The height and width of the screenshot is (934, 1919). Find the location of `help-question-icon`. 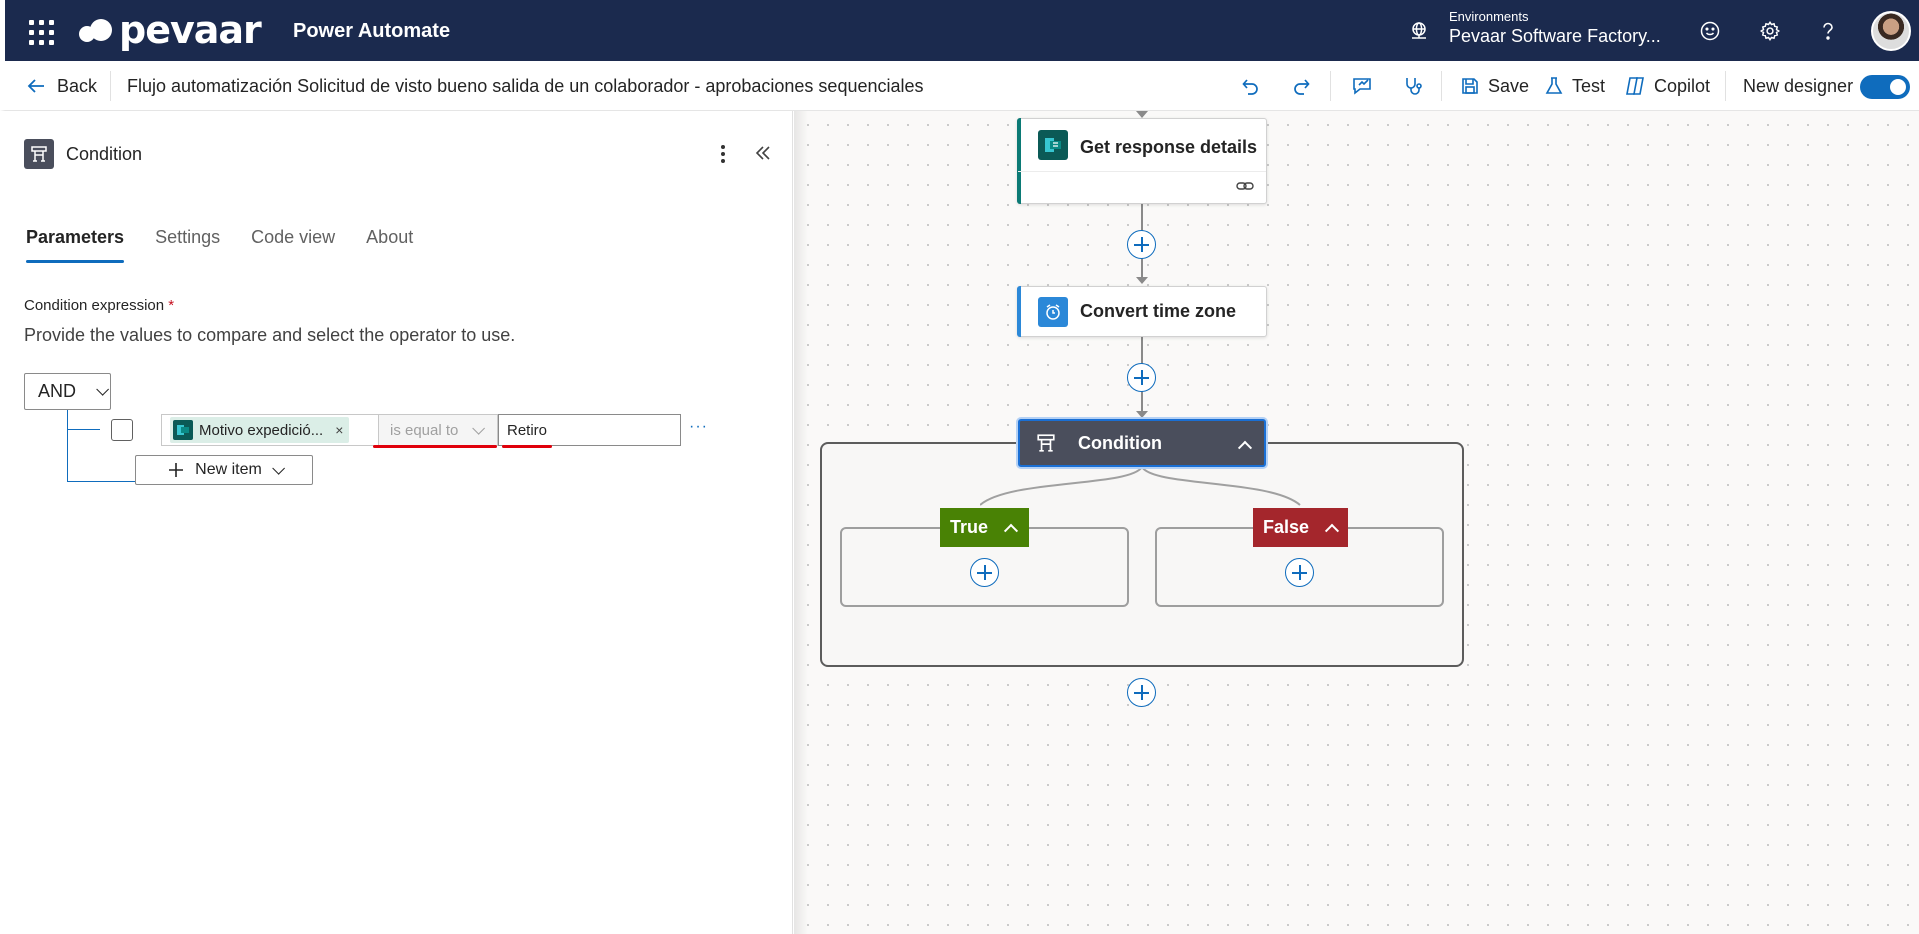

help-question-icon is located at coordinates (1828, 31).